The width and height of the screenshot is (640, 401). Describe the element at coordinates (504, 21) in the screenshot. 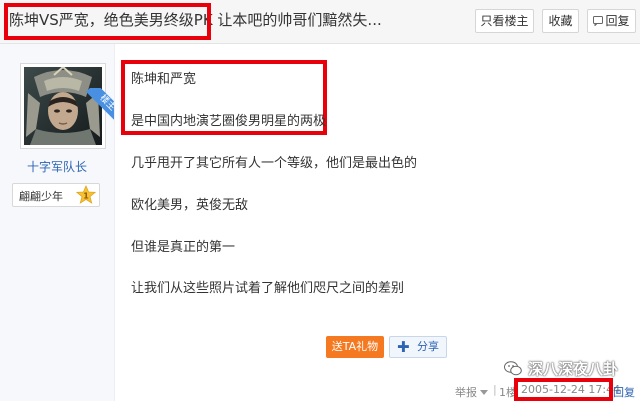

I see `only-op-button: 只看楼主` at that location.